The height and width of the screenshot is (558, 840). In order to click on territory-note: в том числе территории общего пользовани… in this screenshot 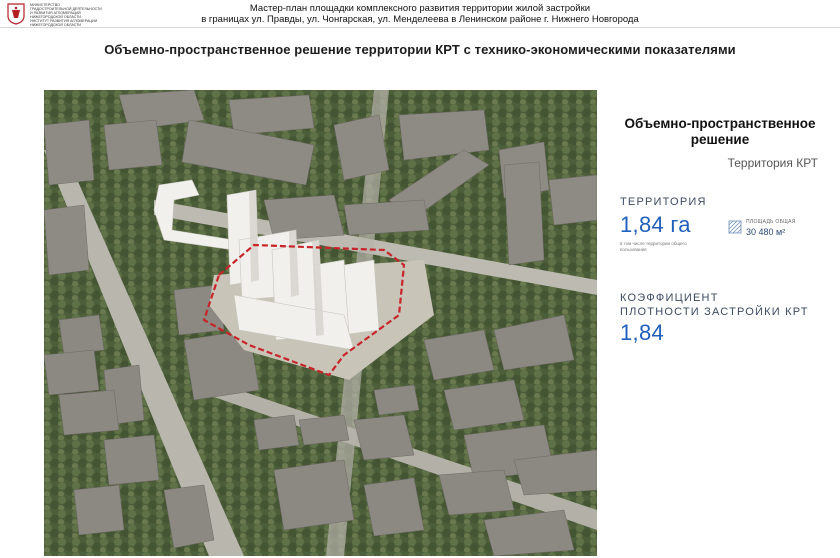, I will do `click(653, 246)`.